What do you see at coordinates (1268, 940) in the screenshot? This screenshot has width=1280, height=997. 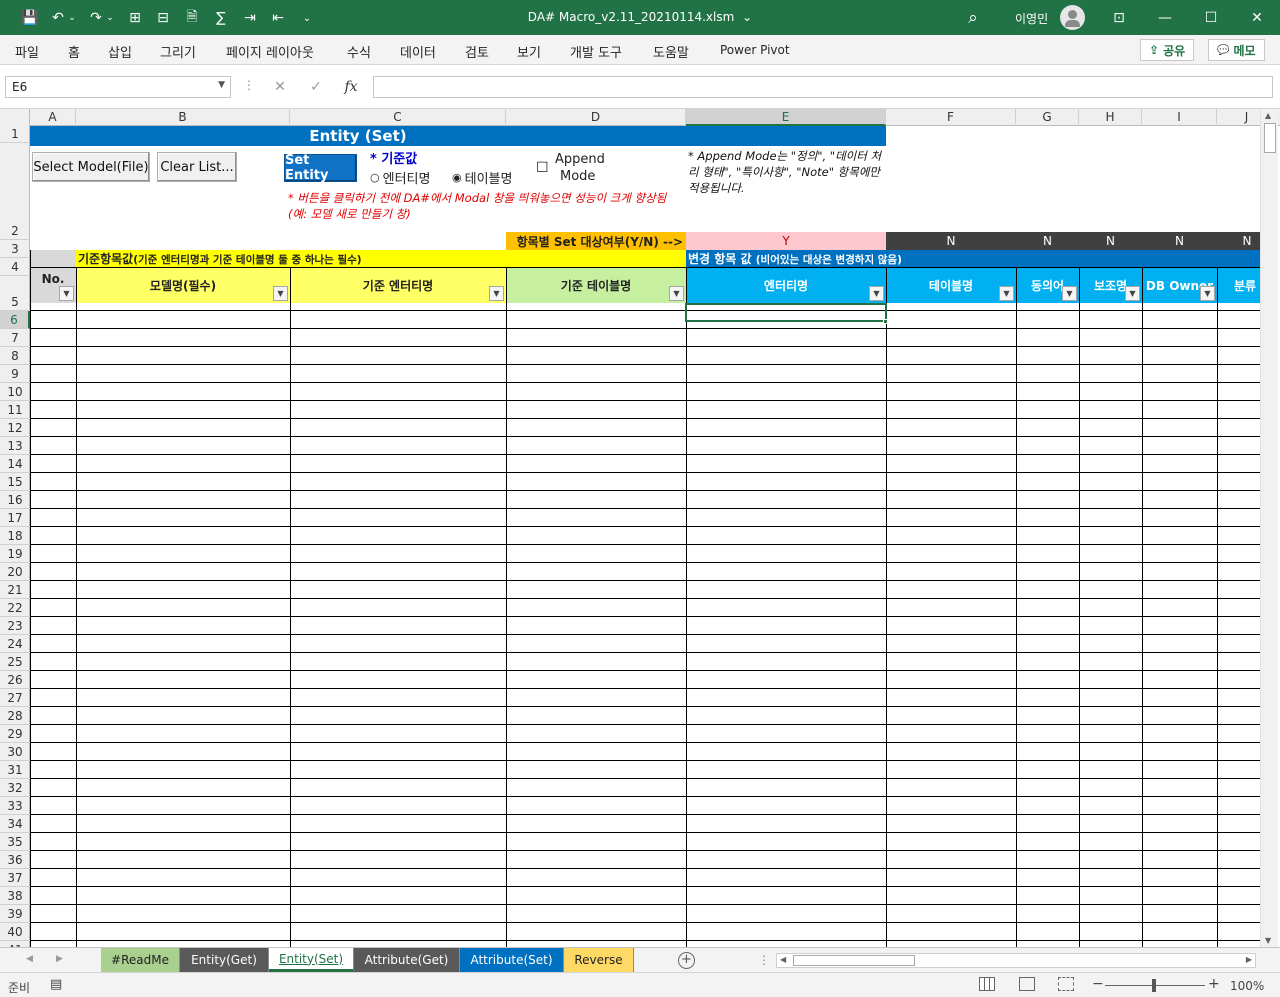 I see `scroll-down-icon: ▼` at bounding box center [1268, 940].